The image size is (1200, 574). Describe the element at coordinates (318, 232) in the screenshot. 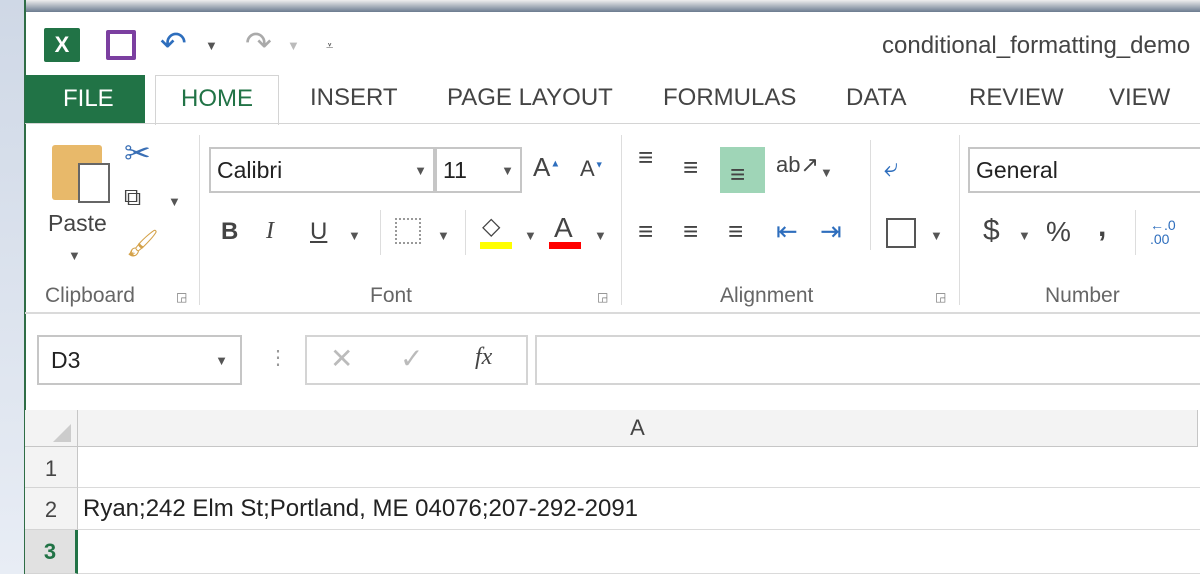

I see `underline-button: U` at that location.